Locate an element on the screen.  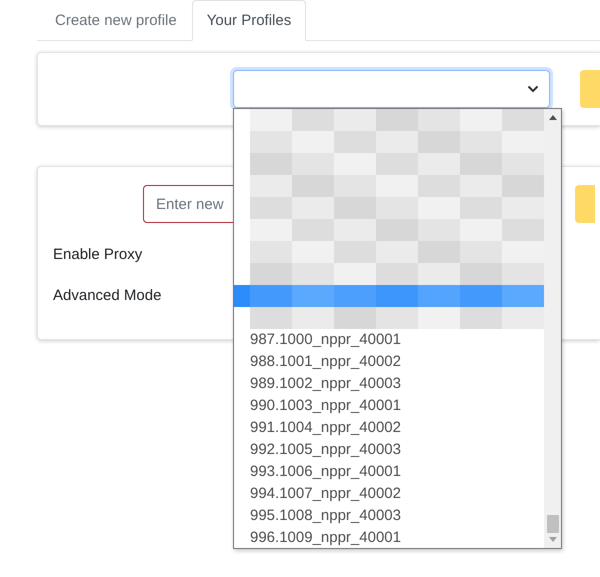
dropdown-option: 994.1007_nppr_40002 is located at coordinates (389, 494).